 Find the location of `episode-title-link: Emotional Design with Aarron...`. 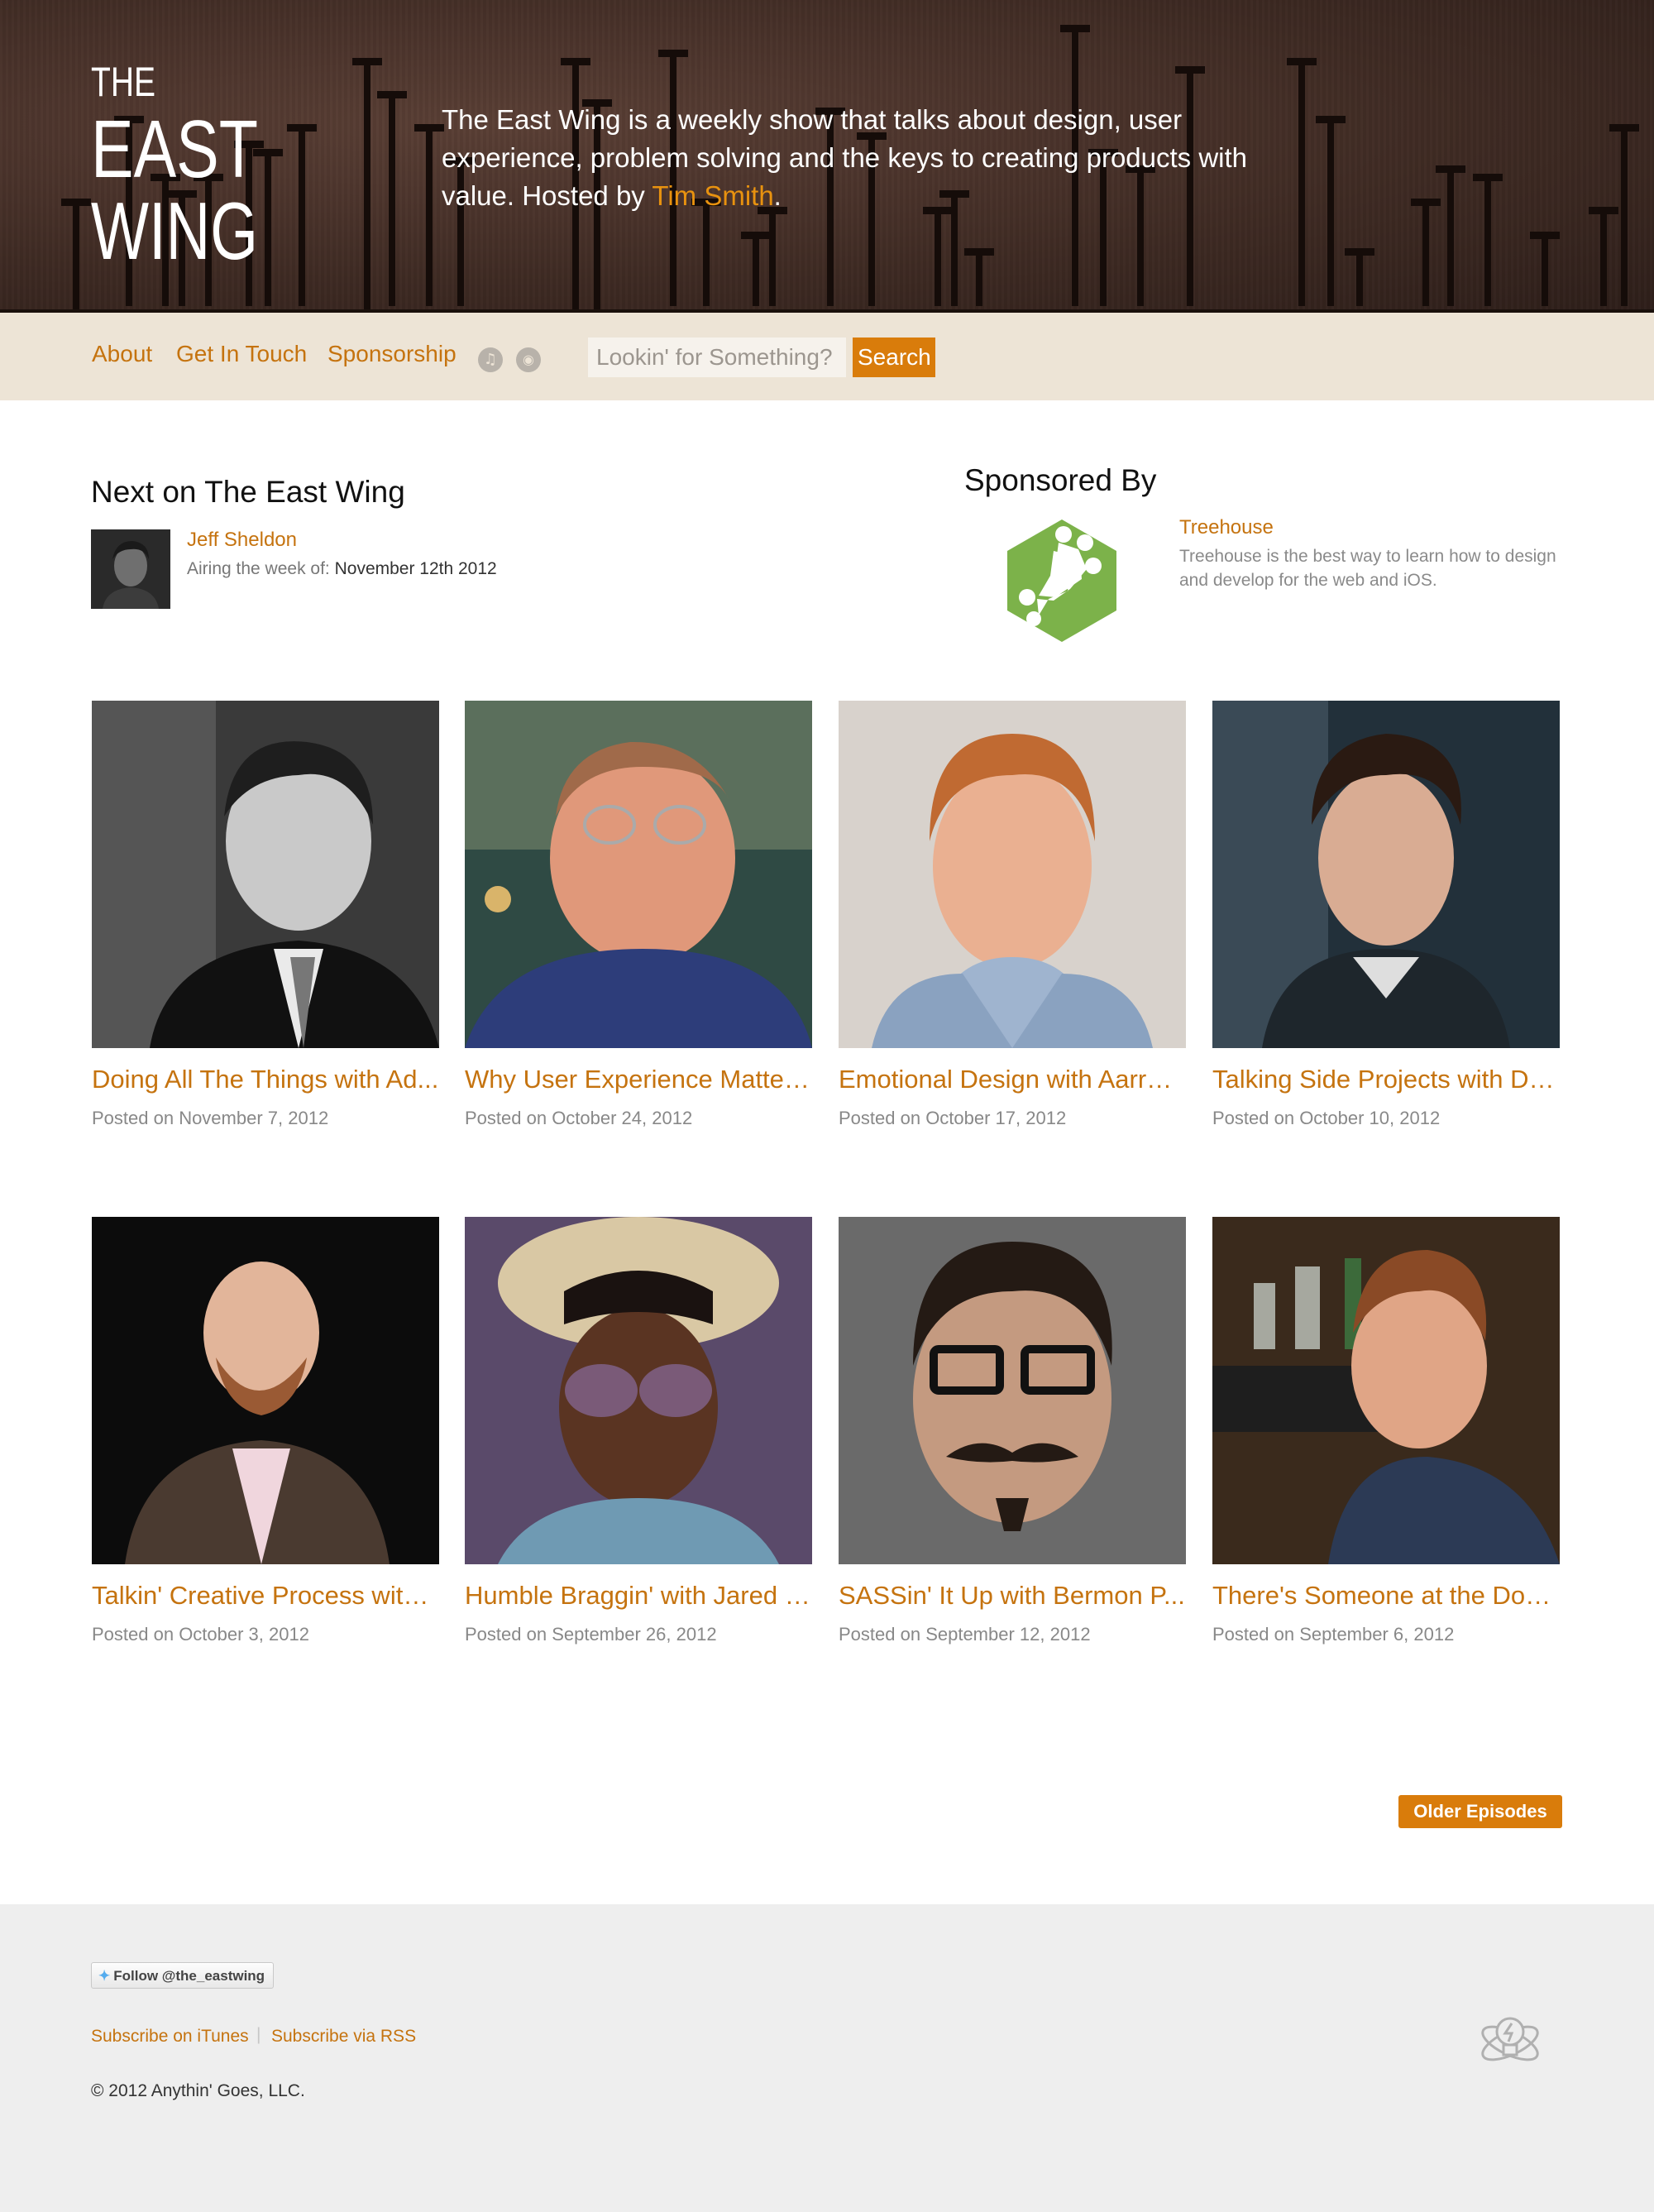

episode-title-link: Emotional Design with Aarron... is located at coordinates (1012, 1079).